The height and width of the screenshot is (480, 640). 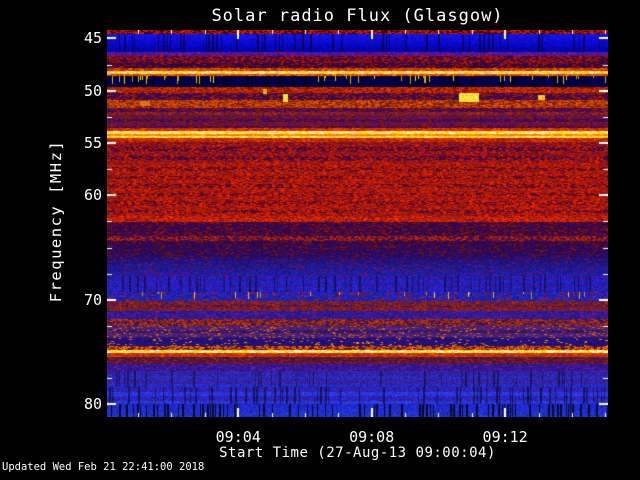 I want to click on y-tick-label: 70, so click(x=92, y=299).